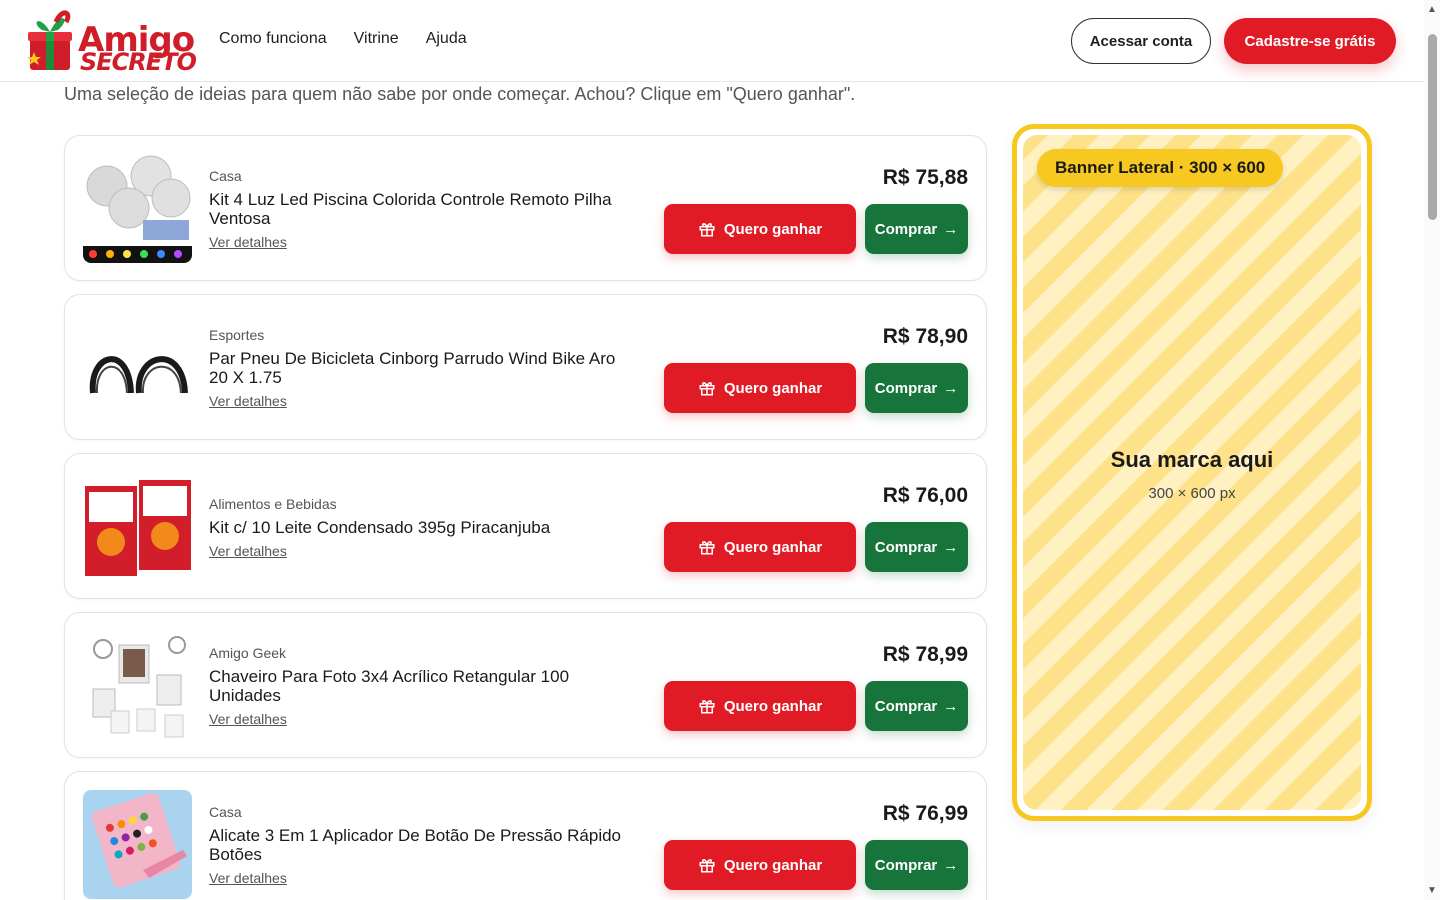 The image size is (1440, 900). Describe the element at coordinates (138, 62) in the screenshot. I see `logo-text-secreto: SECRETO` at that location.